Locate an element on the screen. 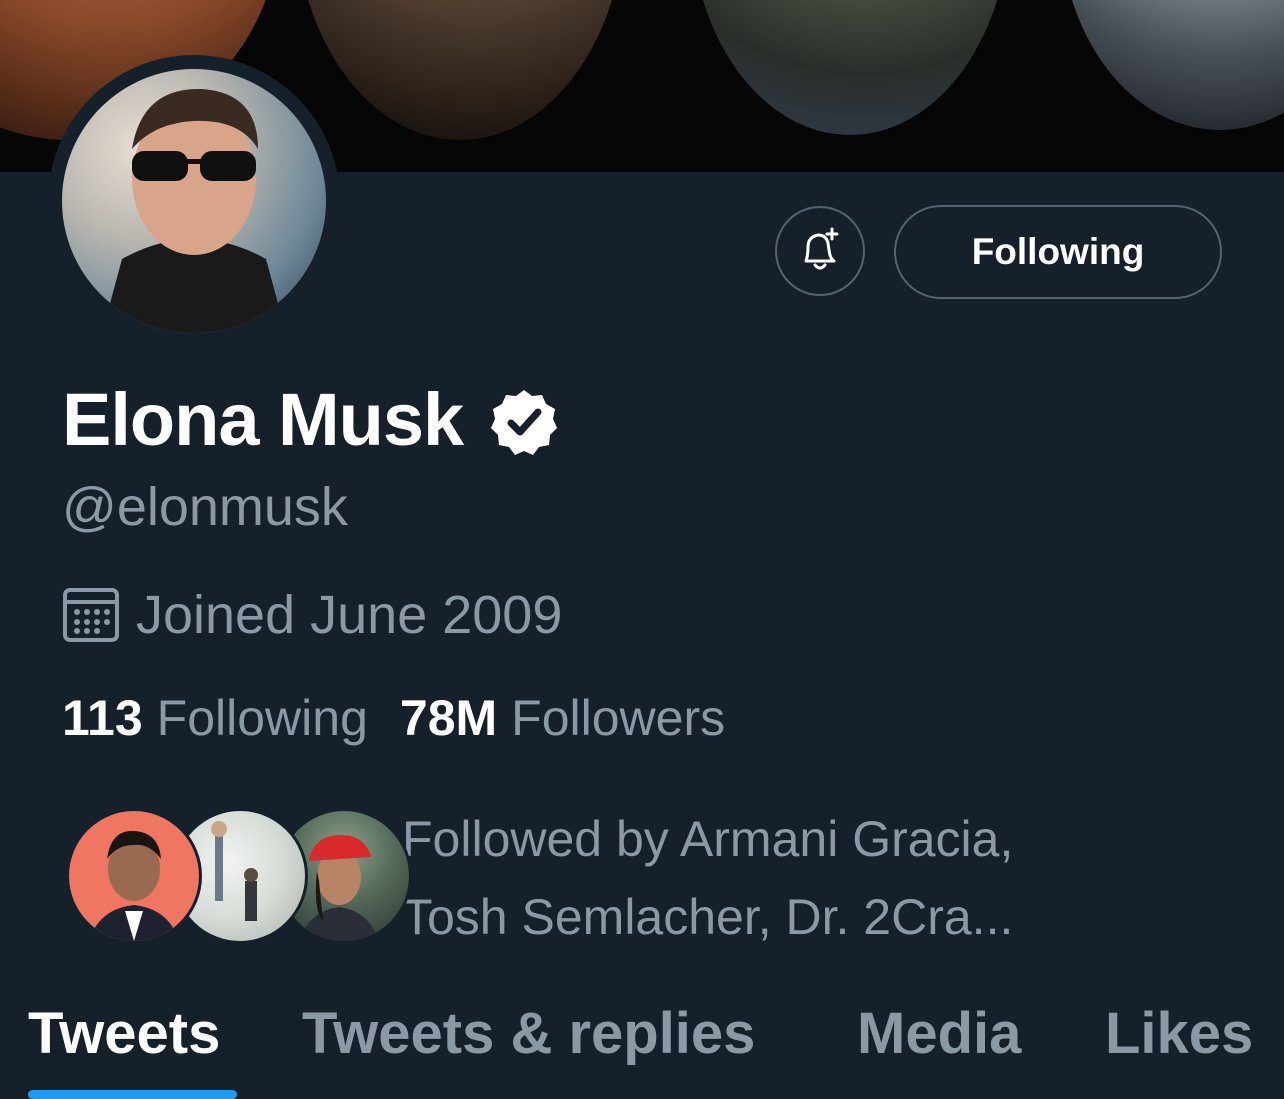  banner-planet-earthlike is located at coordinates (1172, 65).